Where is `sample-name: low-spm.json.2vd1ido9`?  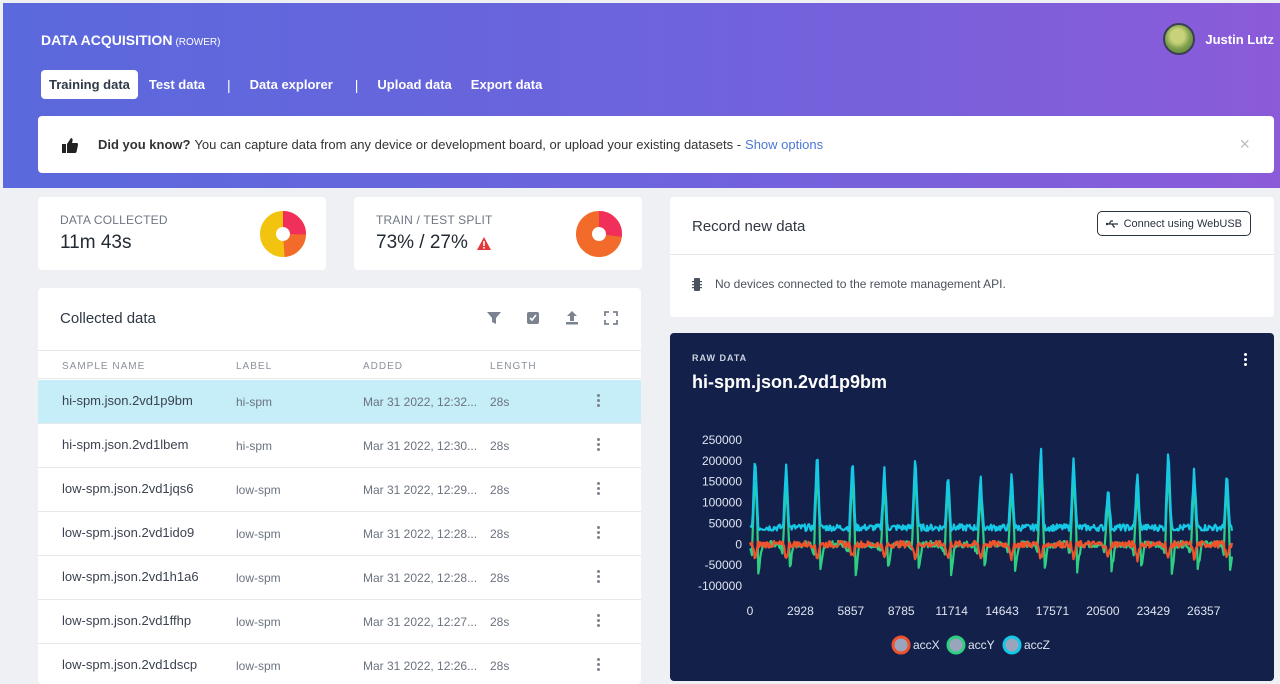 sample-name: low-spm.json.2vd1ido9 is located at coordinates (128, 532).